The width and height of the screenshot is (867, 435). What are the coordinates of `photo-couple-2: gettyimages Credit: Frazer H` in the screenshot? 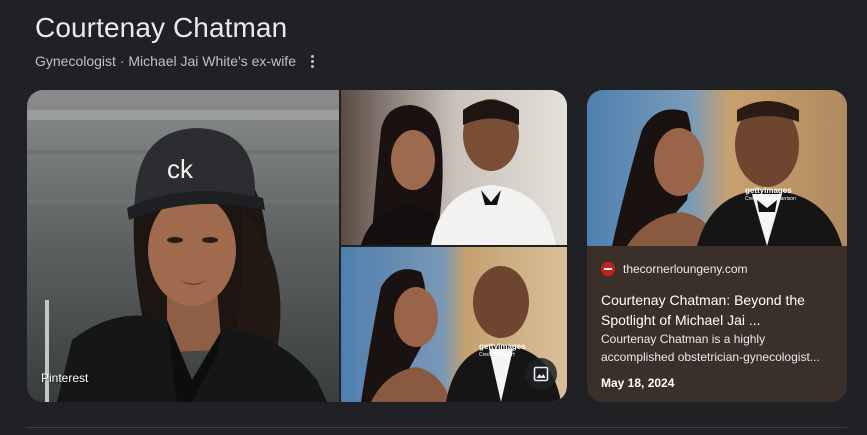 It's located at (454, 324).